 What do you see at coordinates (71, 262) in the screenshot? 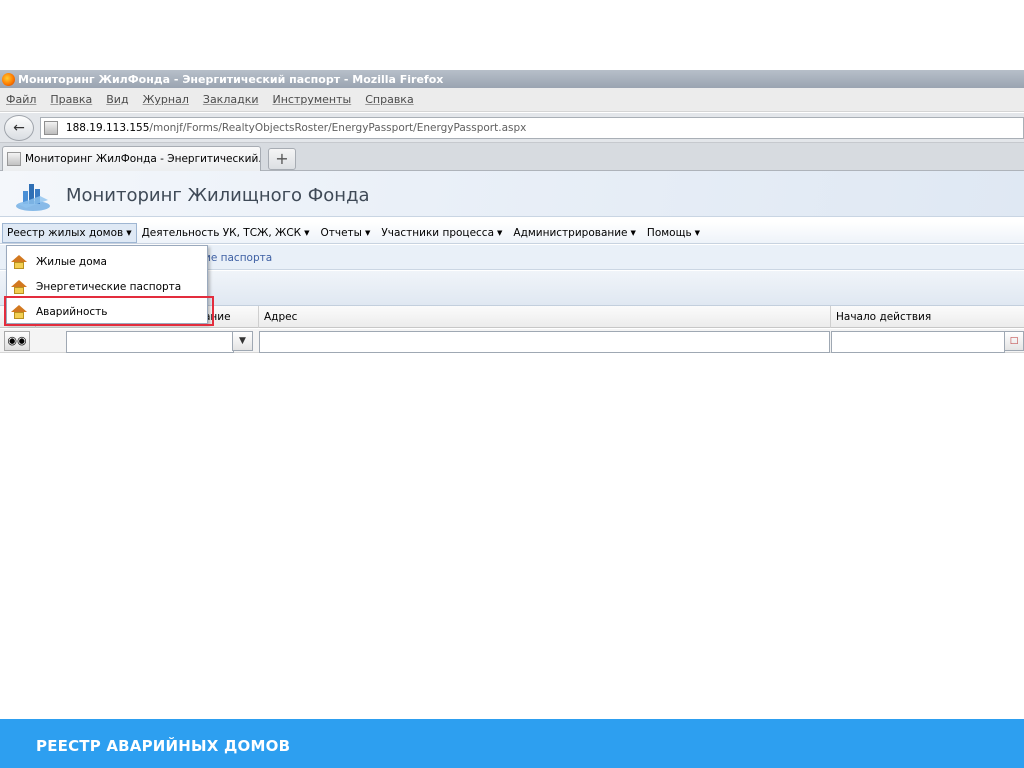
I see `dropdown-item-label: Жилые дома` at bounding box center [71, 262].